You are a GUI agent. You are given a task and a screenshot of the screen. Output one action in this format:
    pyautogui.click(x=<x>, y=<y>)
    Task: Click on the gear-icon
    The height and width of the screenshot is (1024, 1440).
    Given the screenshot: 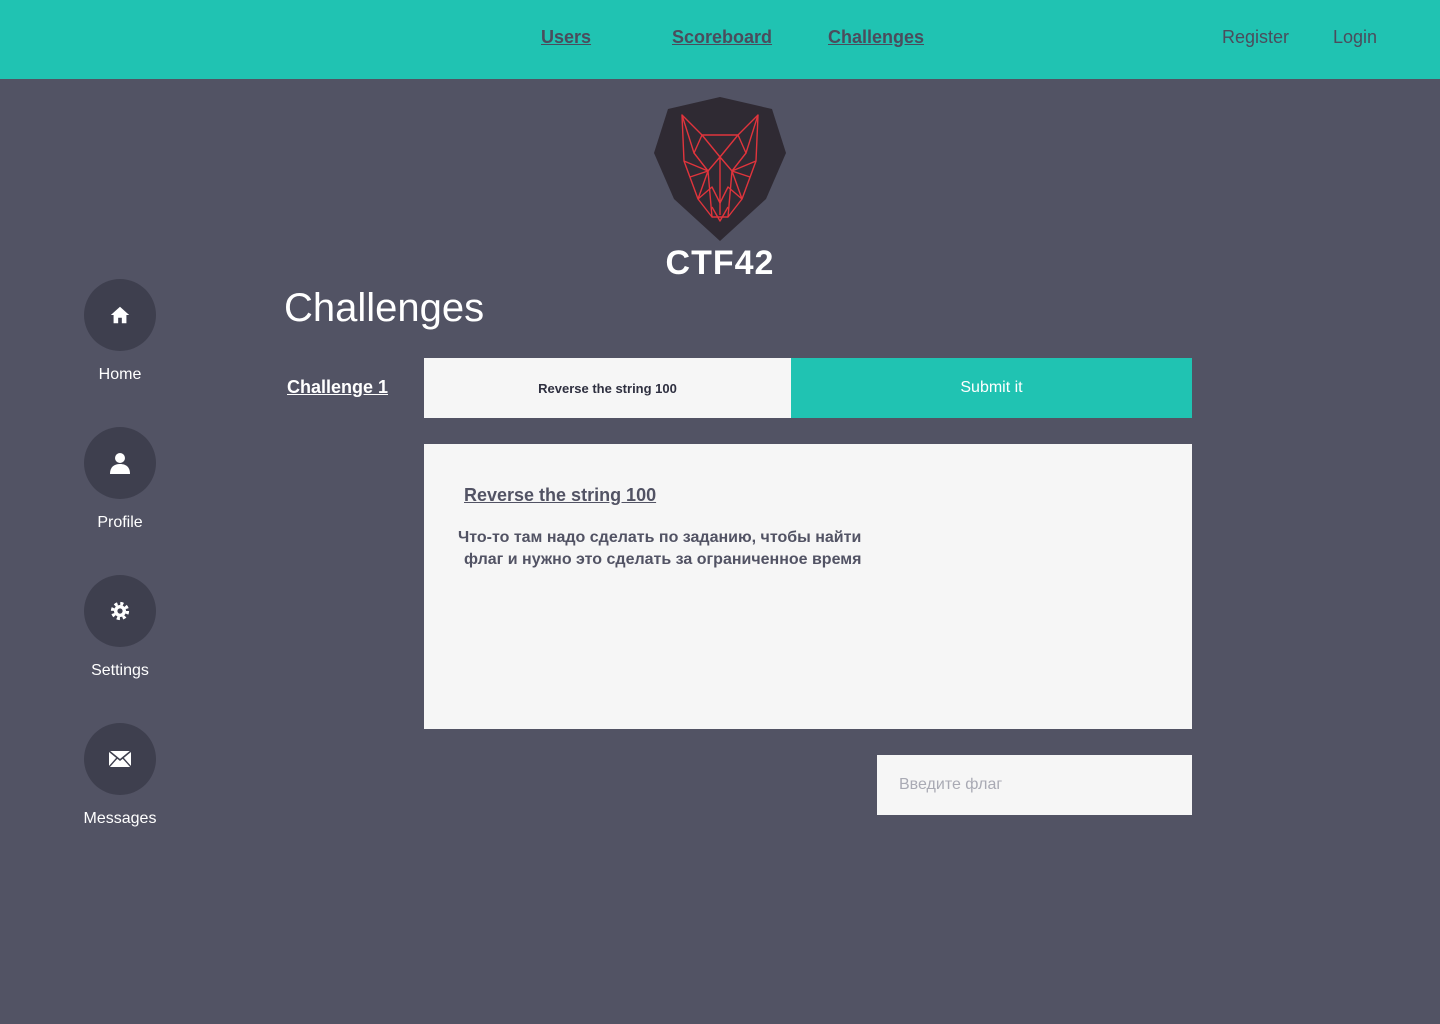 What is the action you would take?
    pyautogui.click(x=120, y=611)
    